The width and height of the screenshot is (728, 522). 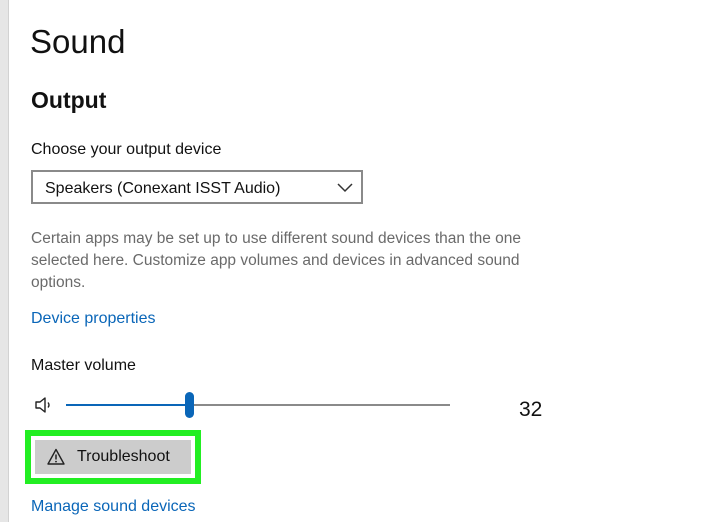 I want to click on manage-sound-devices-link: Manage sound devices, so click(x=113, y=507).